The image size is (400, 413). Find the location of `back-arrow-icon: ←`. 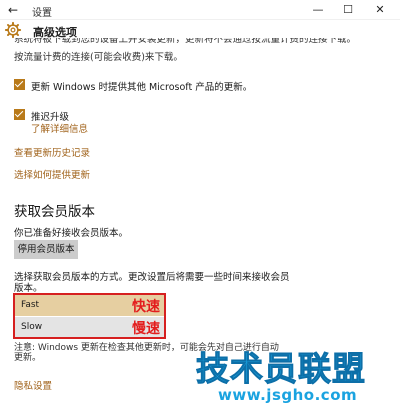

back-arrow-icon: ← is located at coordinates (13, 10).